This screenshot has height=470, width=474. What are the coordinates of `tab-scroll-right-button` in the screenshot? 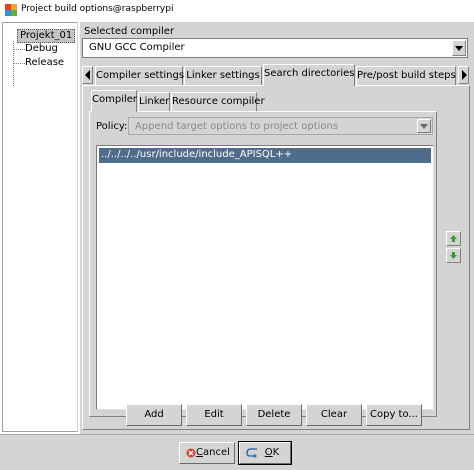 It's located at (463, 75).